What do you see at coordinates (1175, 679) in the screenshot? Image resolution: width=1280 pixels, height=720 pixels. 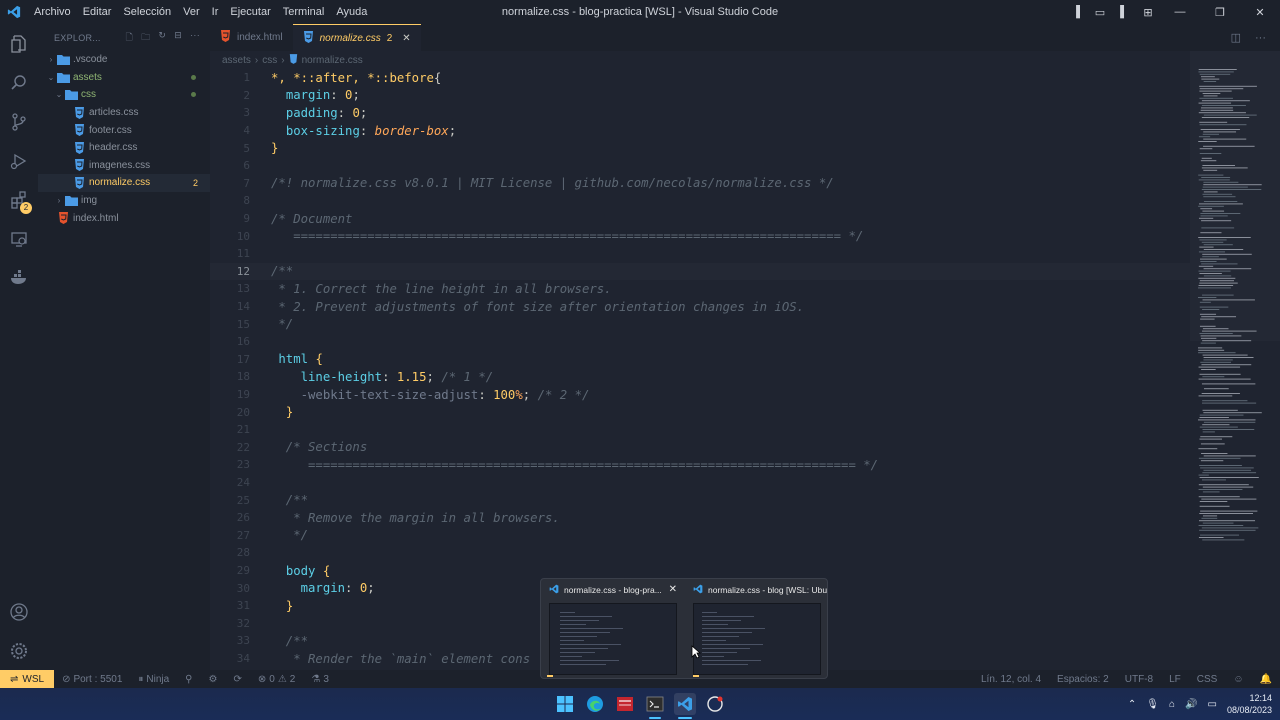 I see `end-of-line: LF` at bounding box center [1175, 679].